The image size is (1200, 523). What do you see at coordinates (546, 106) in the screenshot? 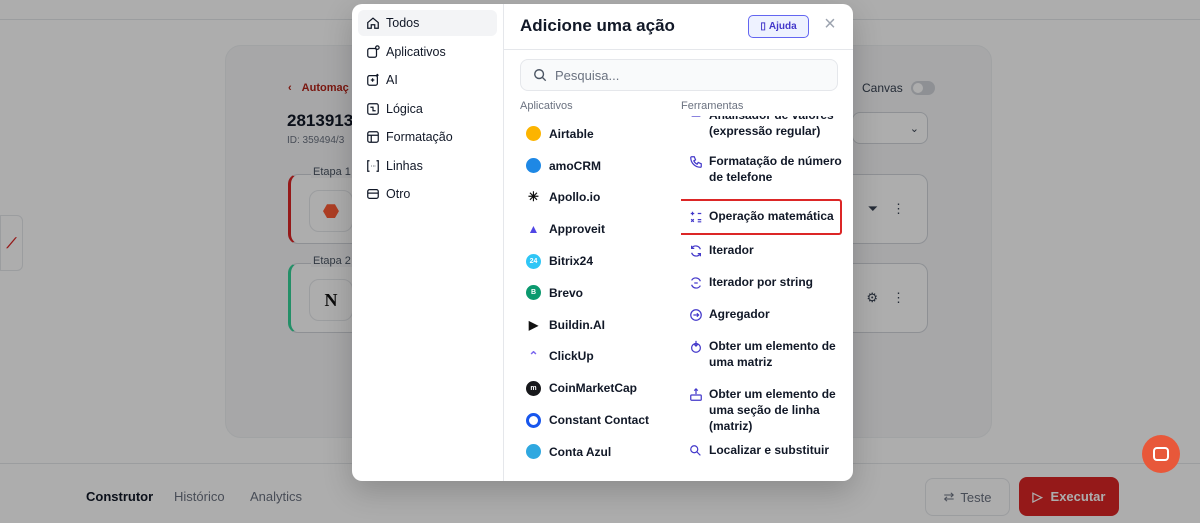
I see `apps-column-header: Aplicativos` at bounding box center [546, 106].